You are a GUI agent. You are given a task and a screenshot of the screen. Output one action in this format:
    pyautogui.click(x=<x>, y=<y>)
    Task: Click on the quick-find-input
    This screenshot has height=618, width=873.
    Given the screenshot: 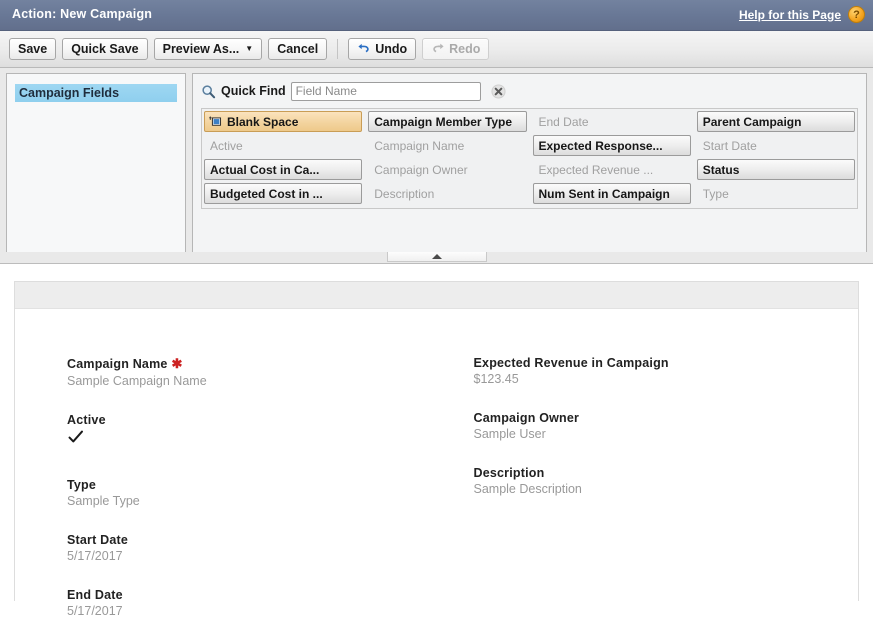 What is the action you would take?
    pyautogui.click(x=385, y=91)
    